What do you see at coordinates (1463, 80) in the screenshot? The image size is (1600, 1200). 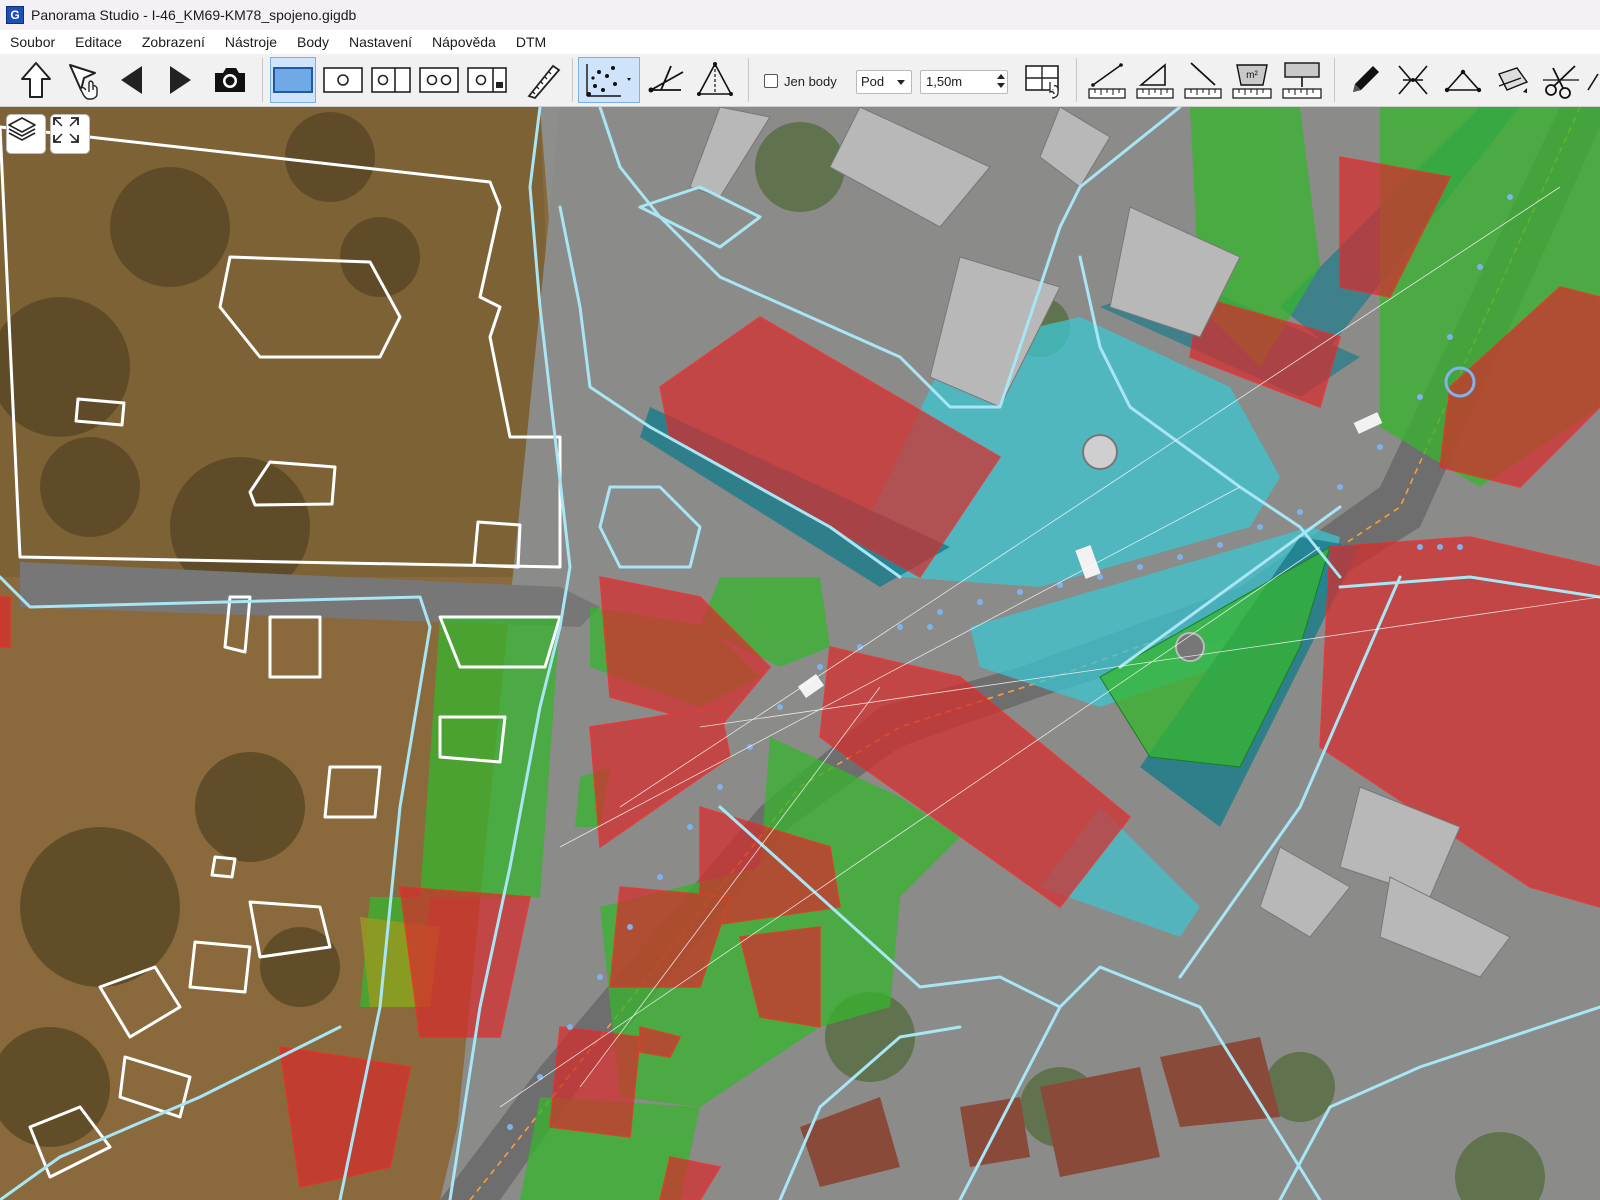 I see `polygon-edit-icon` at bounding box center [1463, 80].